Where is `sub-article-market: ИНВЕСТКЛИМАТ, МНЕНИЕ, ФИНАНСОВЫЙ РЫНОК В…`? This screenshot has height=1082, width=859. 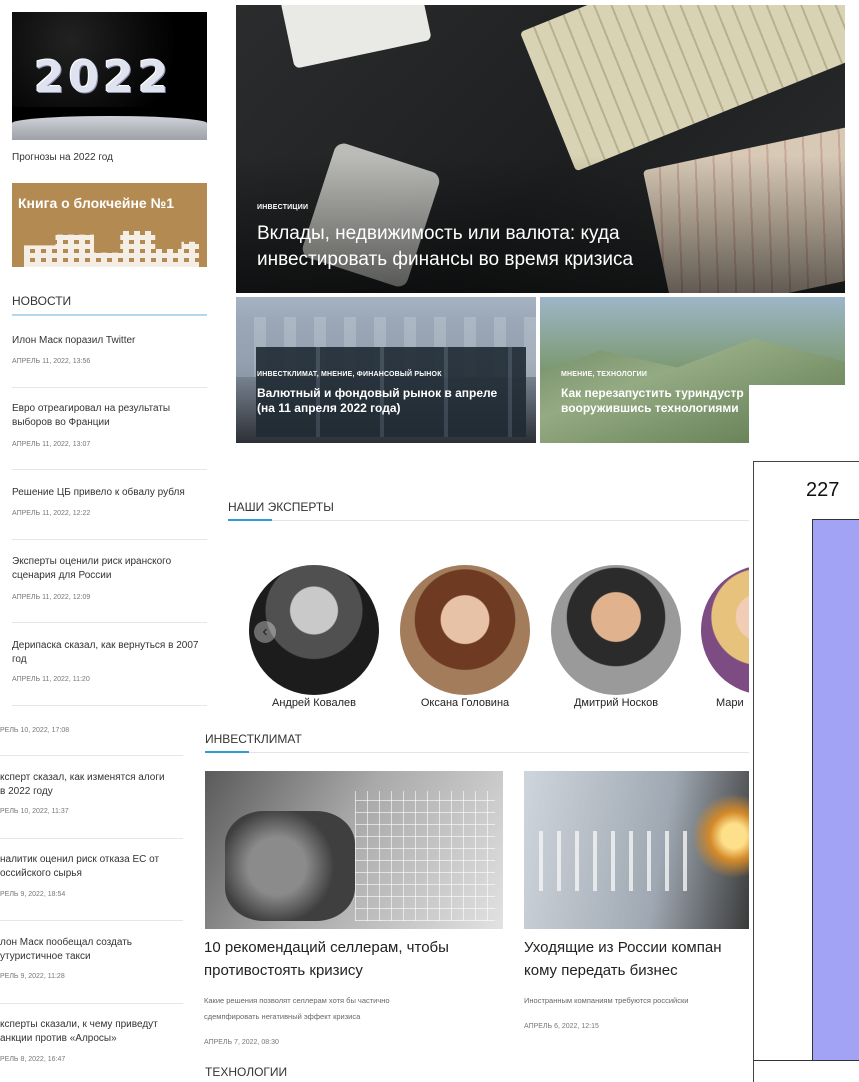
sub-article-market: ИНВЕСТКЛИМАТ, МНЕНИЕ, ФИНАНСОВЫЙ РЫНОК В… is located at coordinates (386, 370).